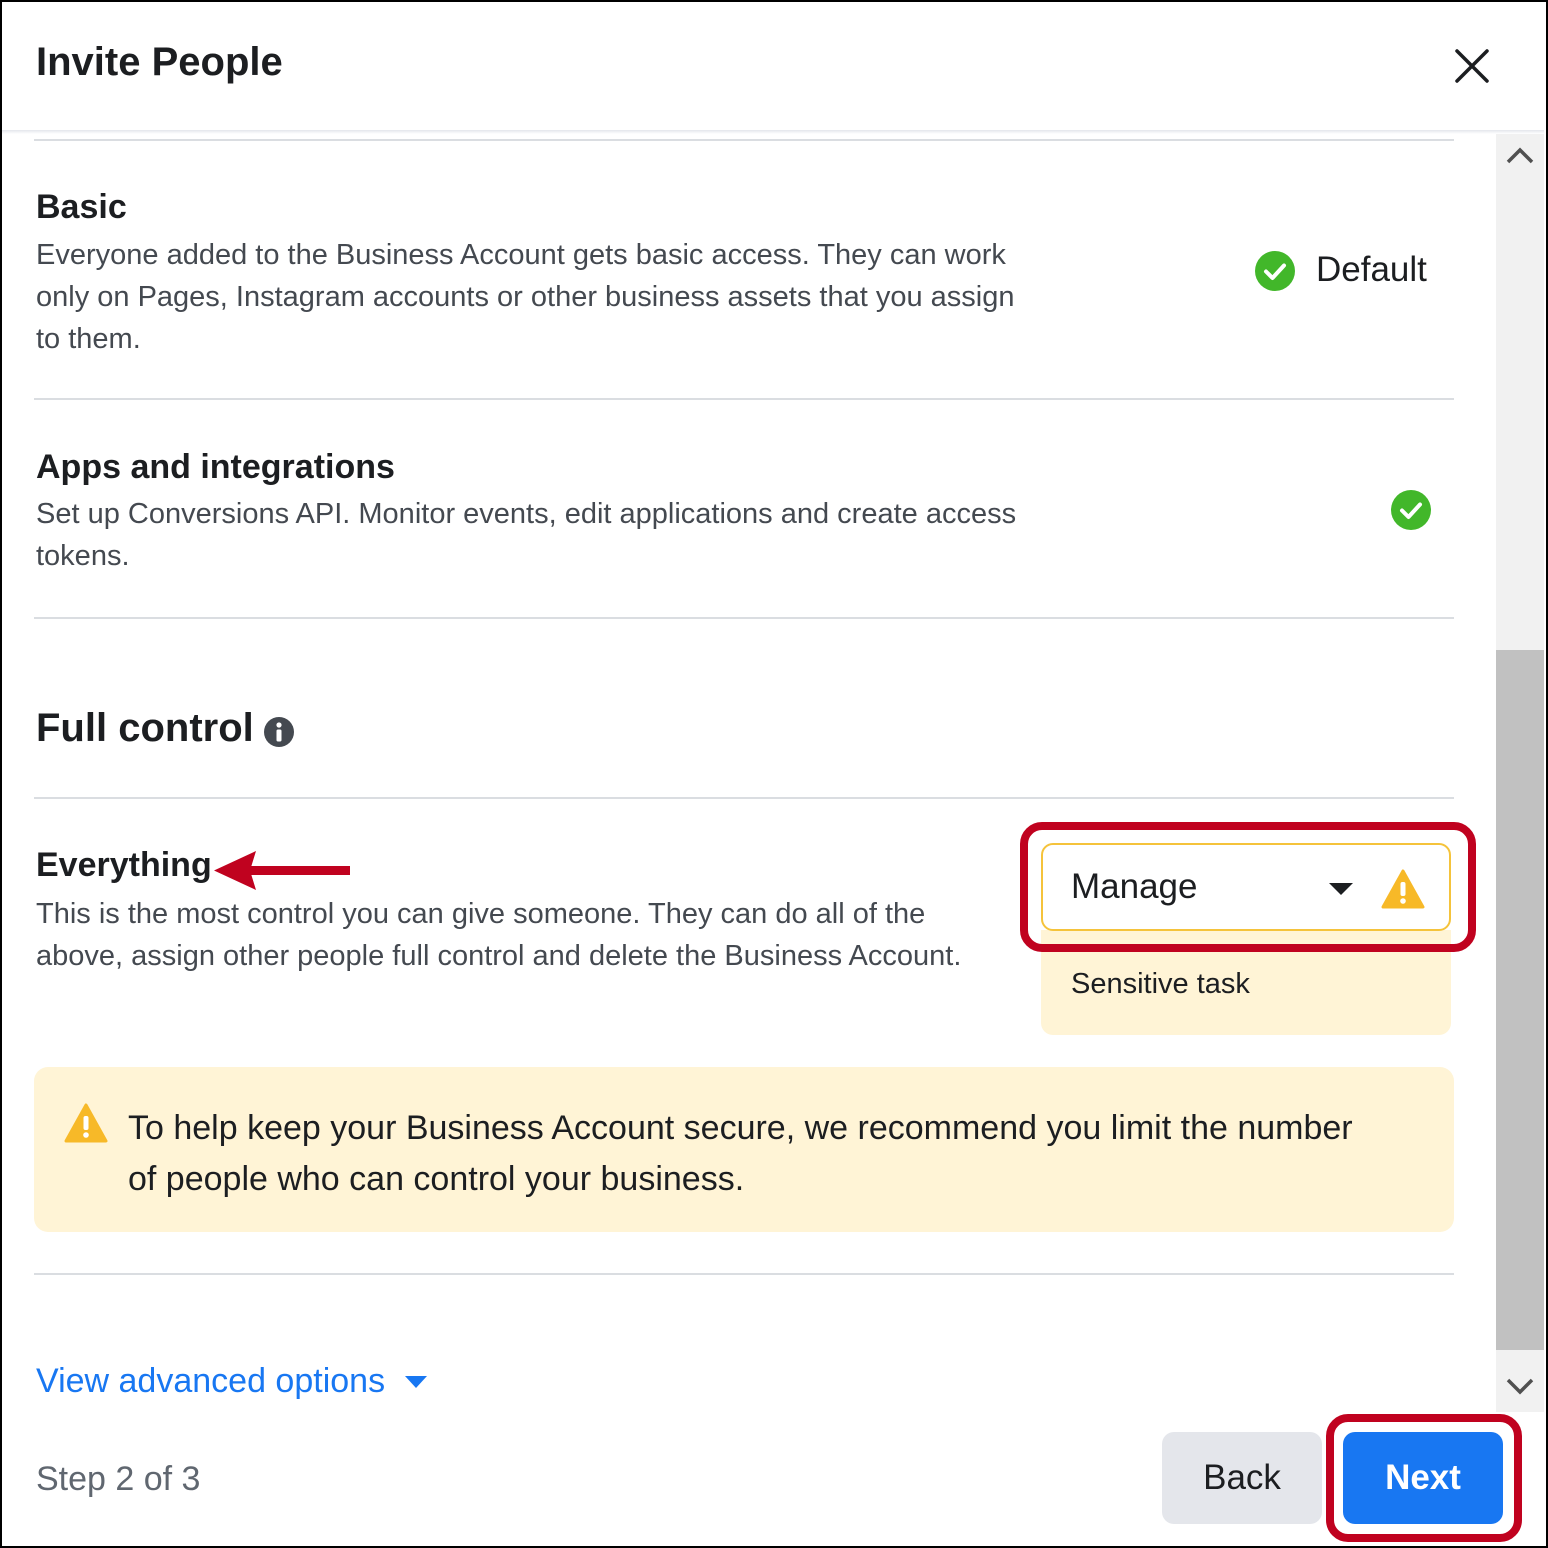  What do you see at coordinates (1371, 269) in the screenshot?
I see `default-label: Default` at bounding box center [1371, 269].